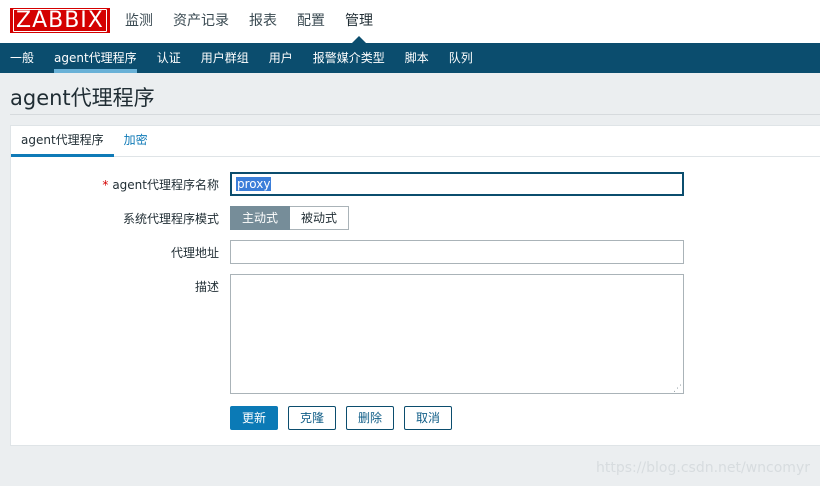 This screenshot has height=486, width=820. What do you see at coordinates (22, 58) in the screenshot?
I see `sub-nav-general: 一般` at bounding box center [22, 58].